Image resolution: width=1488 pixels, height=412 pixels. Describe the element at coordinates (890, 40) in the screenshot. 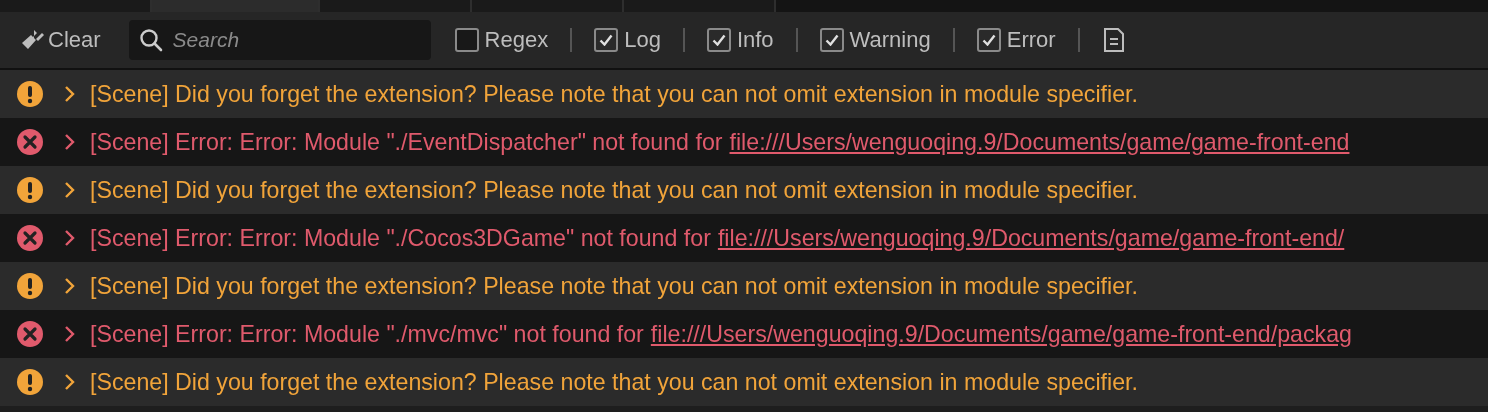

I see `filter-label: Warning` at that location.